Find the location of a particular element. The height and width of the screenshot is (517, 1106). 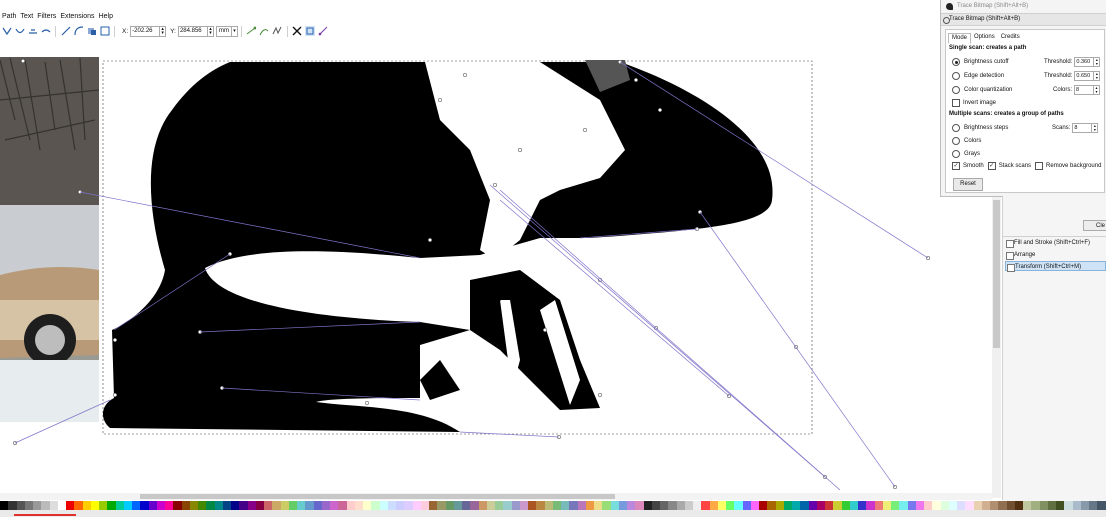

brightness-threshold-spin: ▴ ▾ is located at coordinates (1097, 62).